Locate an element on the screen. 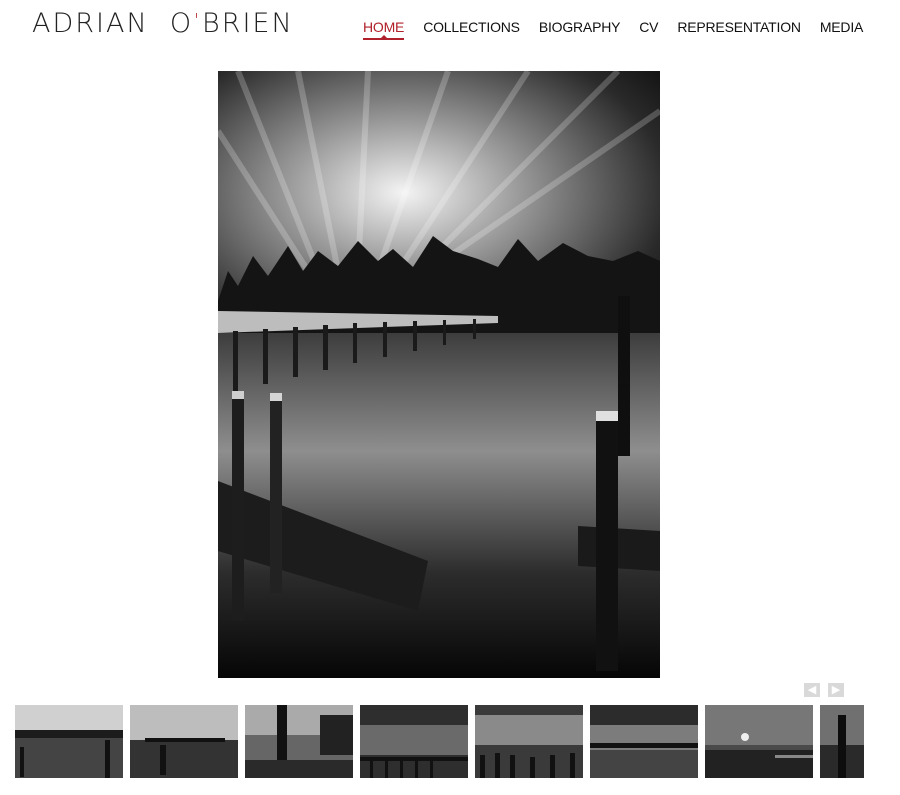  nav-representation: REPRESENTATION is located at coordinates (739, 29).